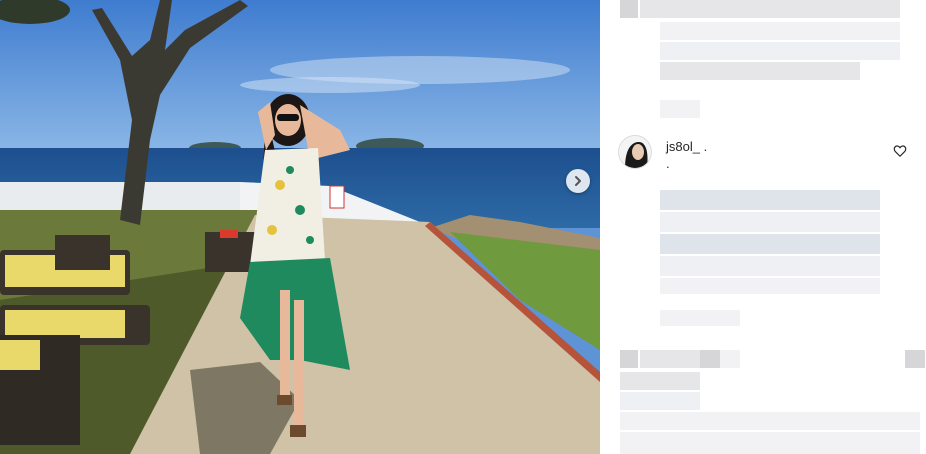 The image size is (926, 454). I want to click on comment-username: js8ol_ ., so click(686, 146).